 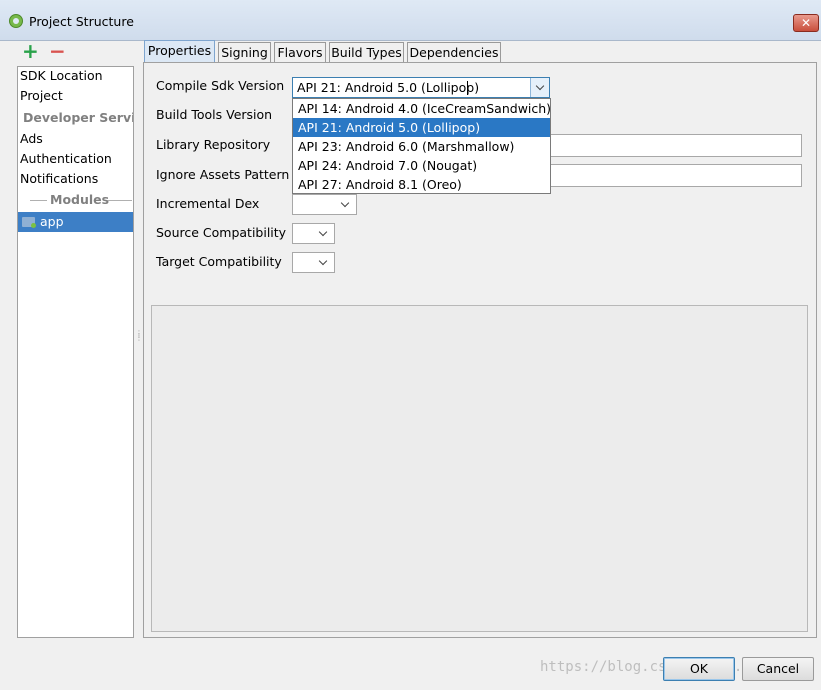 I want to click on dropdown-option: API 27: Android 8.1 (Oreo), so click(x=421, y=184).